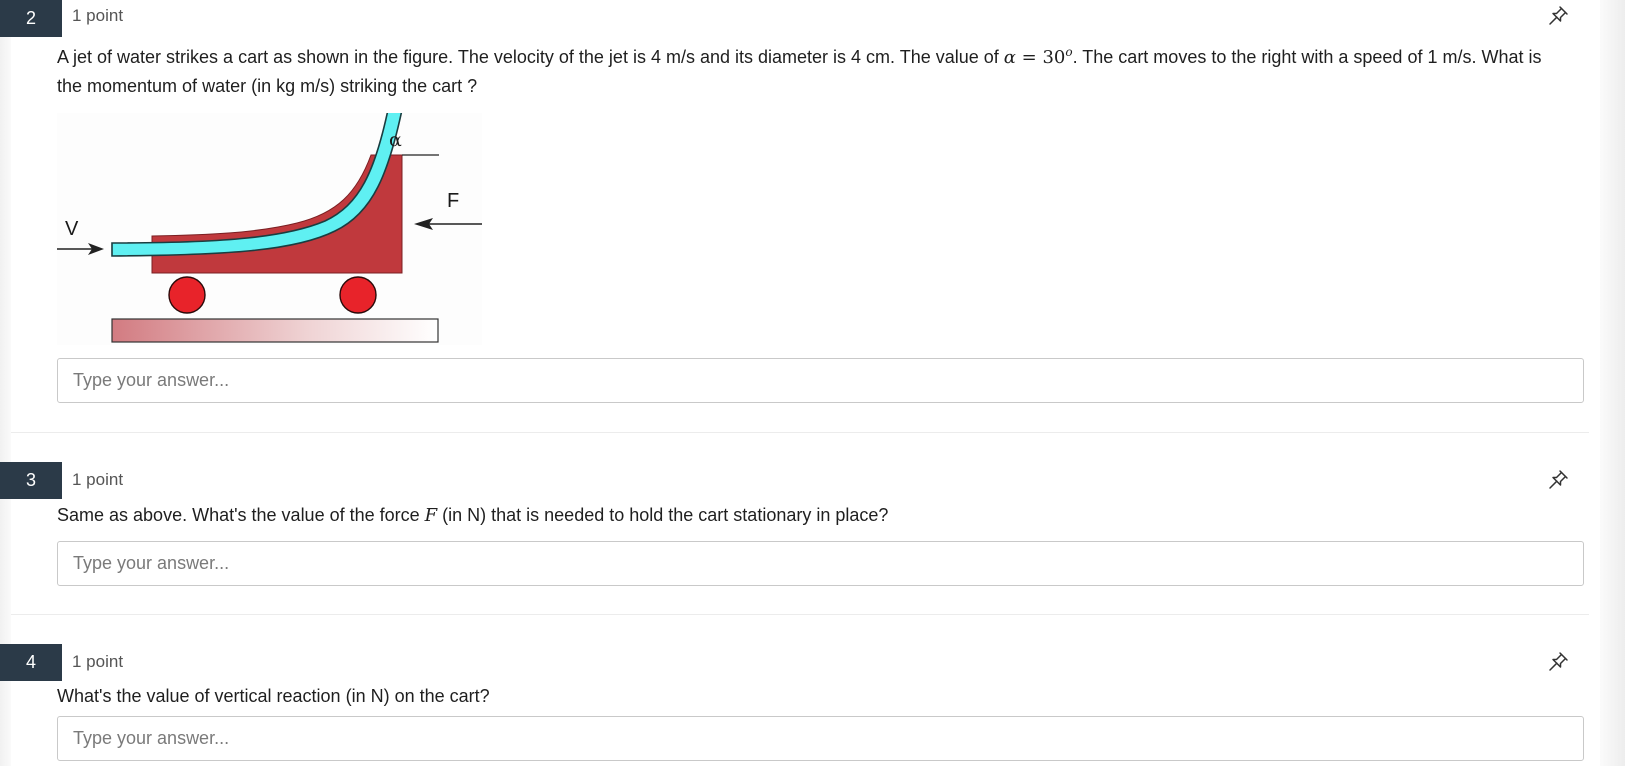  Describe the element at coordinates (431, 515) in the screenshot. I see `force-symbol: F` at that location.